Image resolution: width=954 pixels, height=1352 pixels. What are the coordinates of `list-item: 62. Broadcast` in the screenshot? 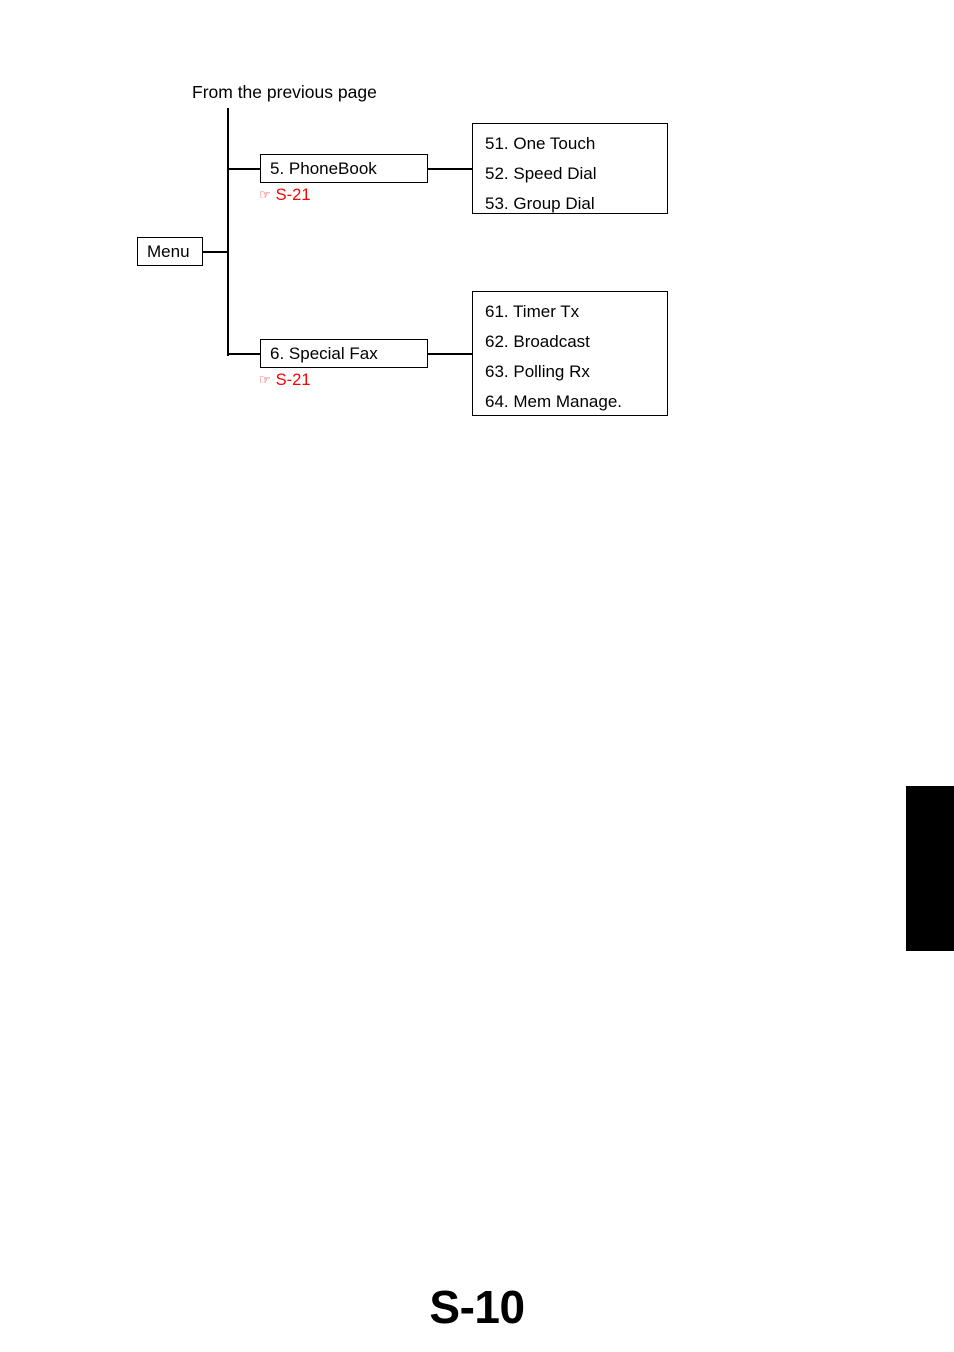 It's located at (537, 341).